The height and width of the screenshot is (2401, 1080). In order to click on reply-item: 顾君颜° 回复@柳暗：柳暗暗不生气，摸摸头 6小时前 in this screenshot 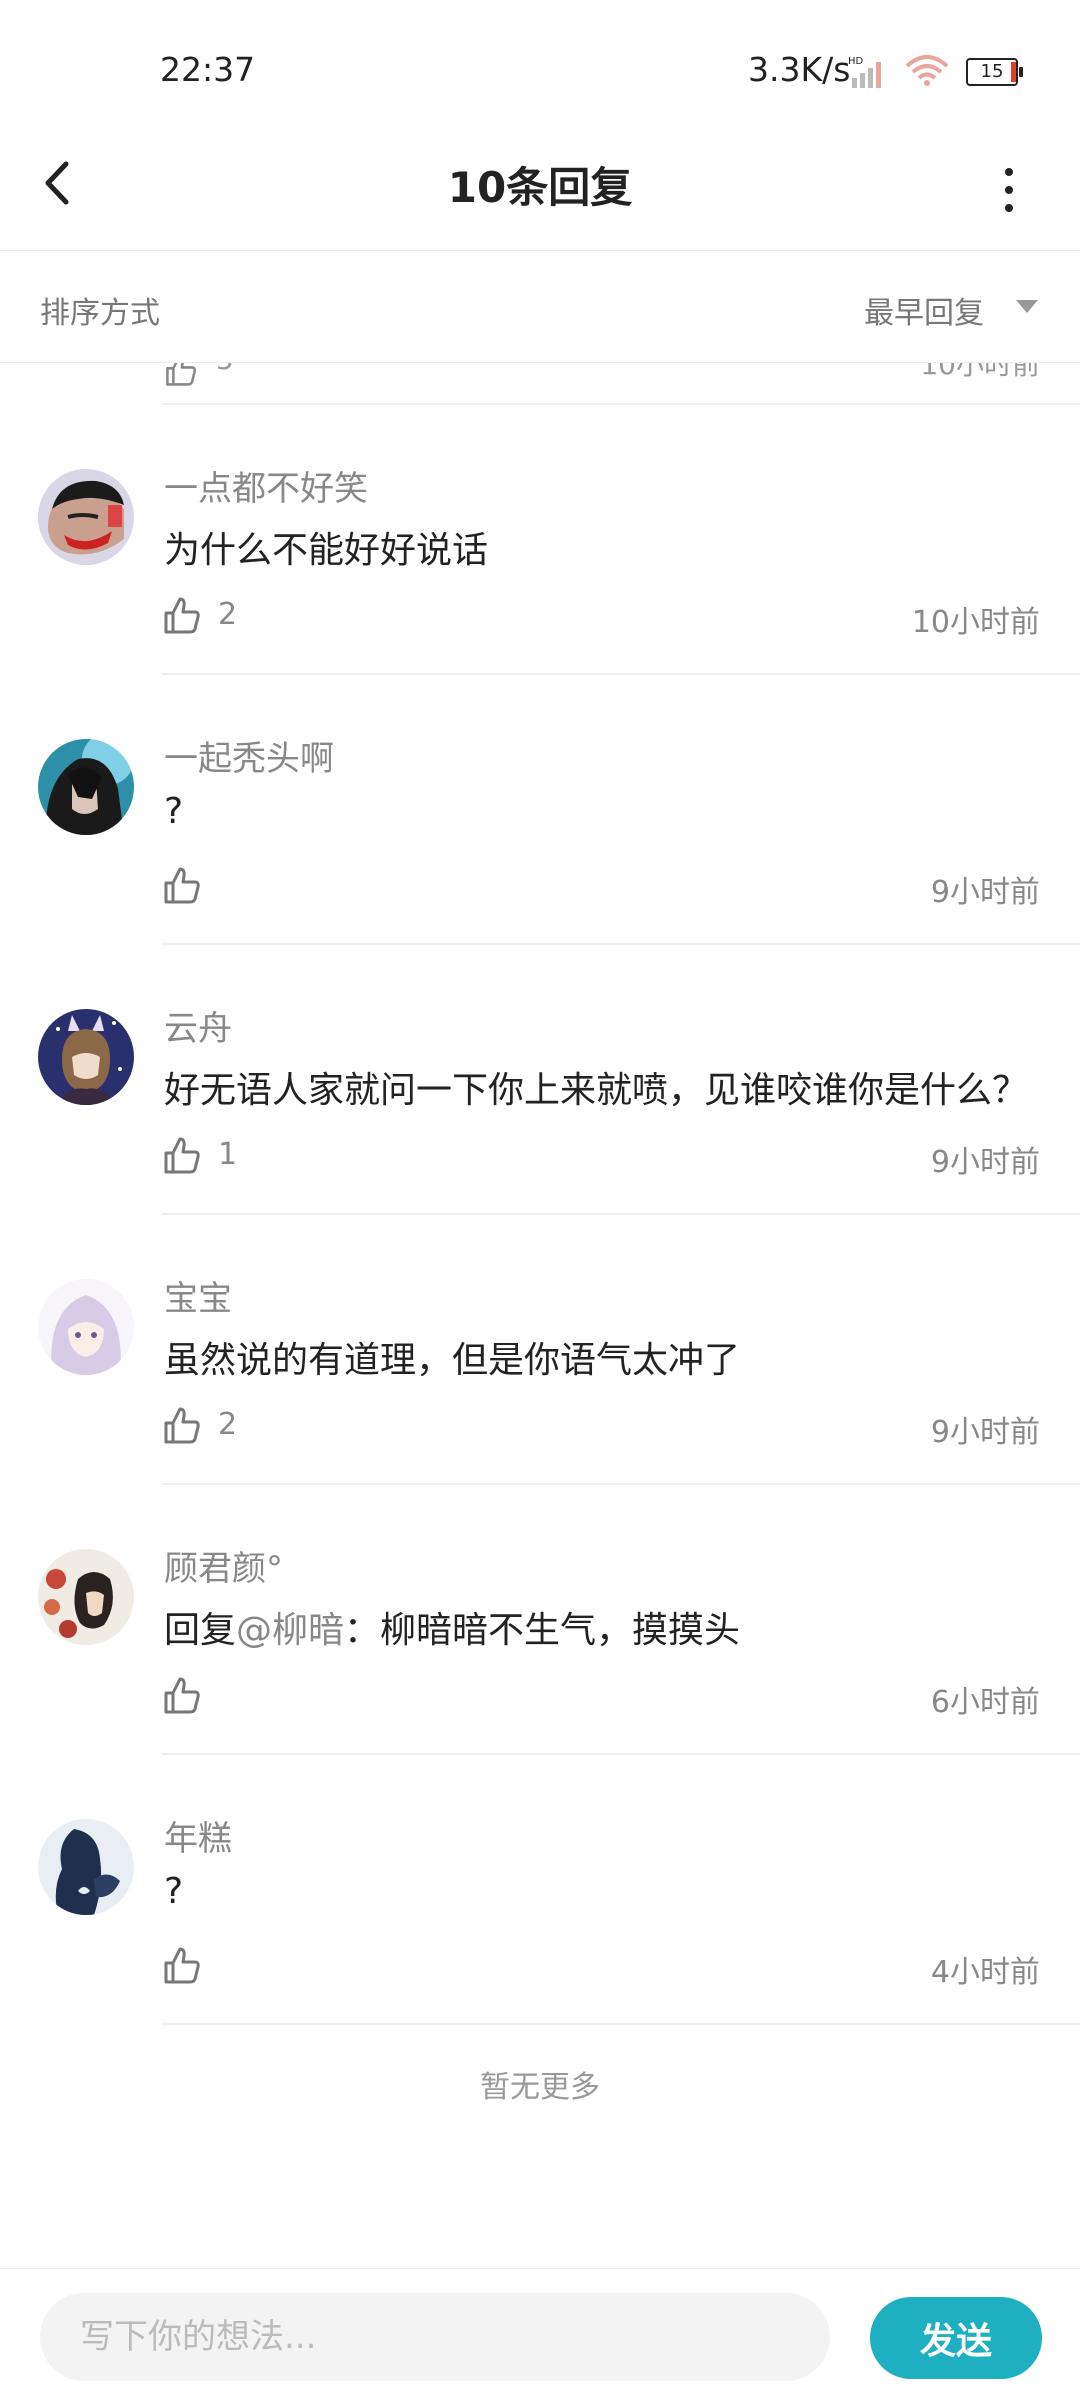, I will do `click(540, 1620)`.